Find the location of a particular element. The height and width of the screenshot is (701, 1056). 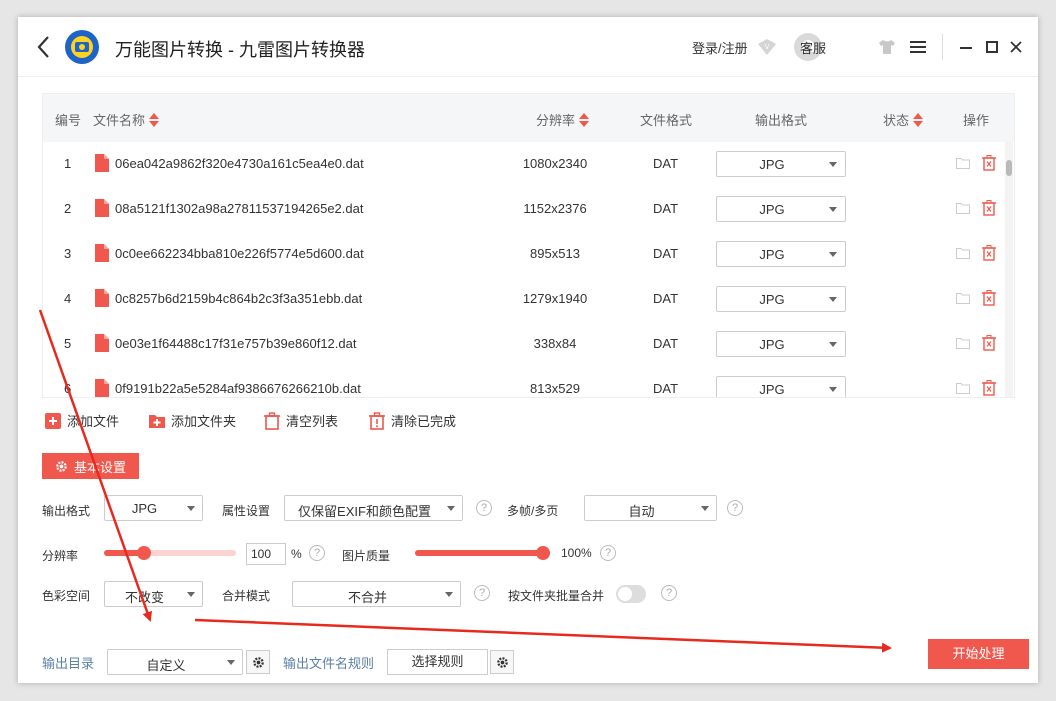

choose-rule-button: 选择规则 is located at coordinates (437, 662).